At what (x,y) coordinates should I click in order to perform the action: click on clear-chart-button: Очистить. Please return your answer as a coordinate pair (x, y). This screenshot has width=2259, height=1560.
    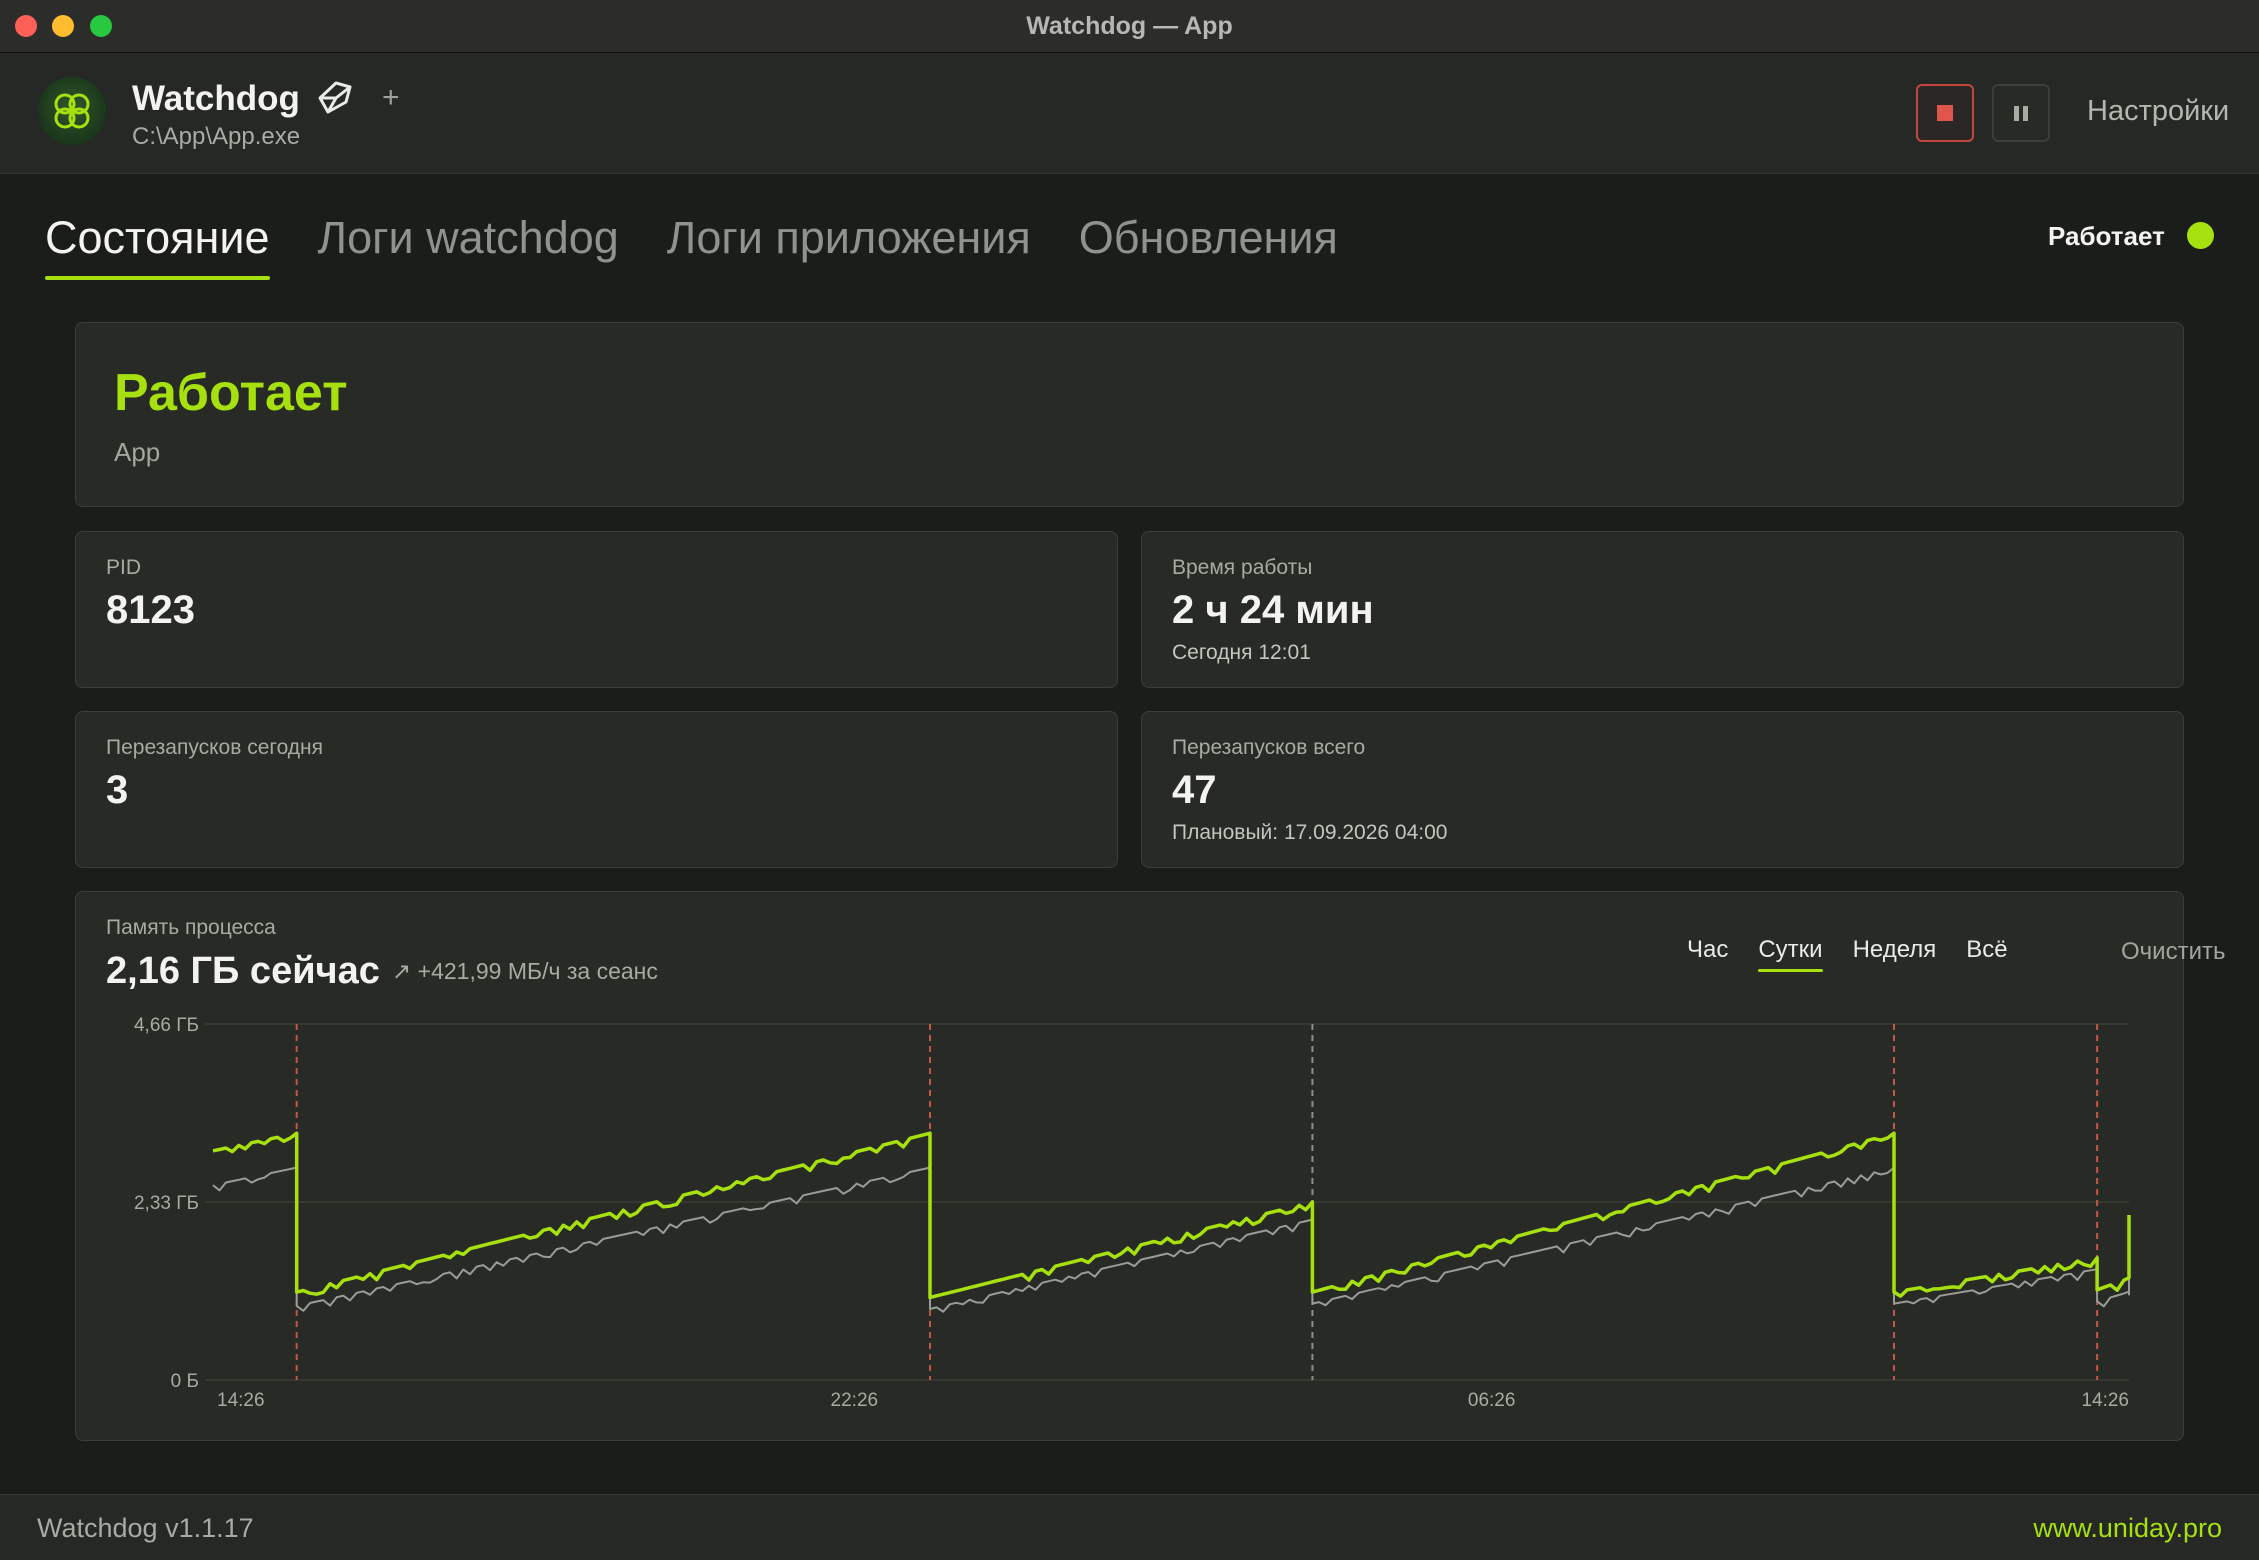
    Looking at the image, I should click on (2173, 952).